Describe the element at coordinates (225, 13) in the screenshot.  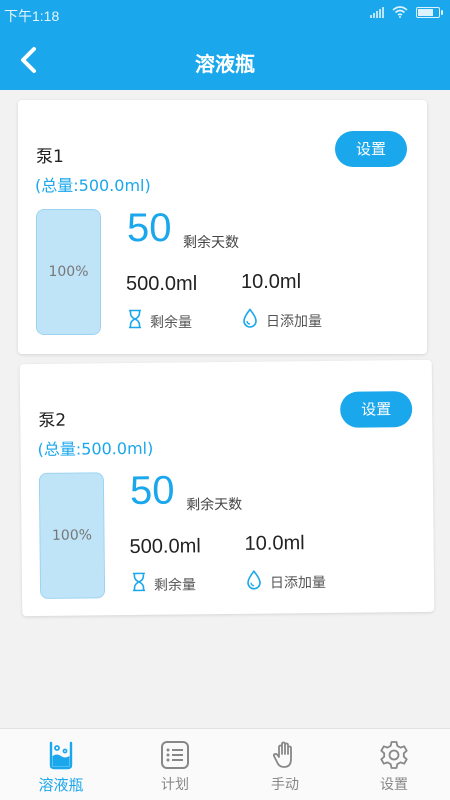
I see `status-bar: 下午1:18` at that location.